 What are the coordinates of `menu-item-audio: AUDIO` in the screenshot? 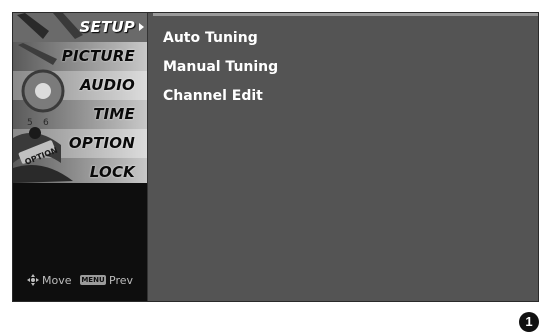 It's located at (80, 85).